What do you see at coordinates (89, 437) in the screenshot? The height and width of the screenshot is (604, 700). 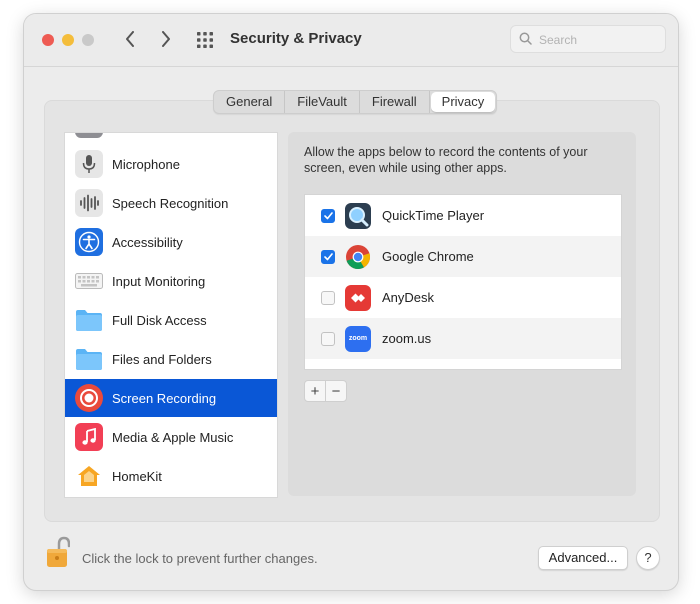 I see `music-icon` at bounding box center [89, 437].